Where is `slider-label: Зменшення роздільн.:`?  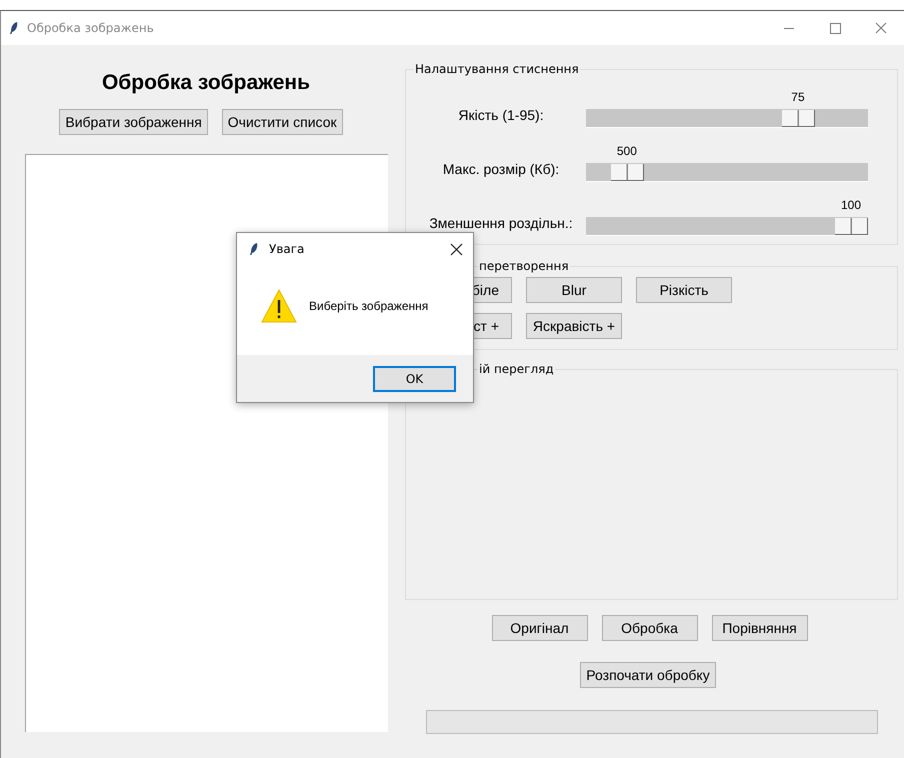 slider-label: Зменшення роздільн.: is located at coordinates (501, 223).